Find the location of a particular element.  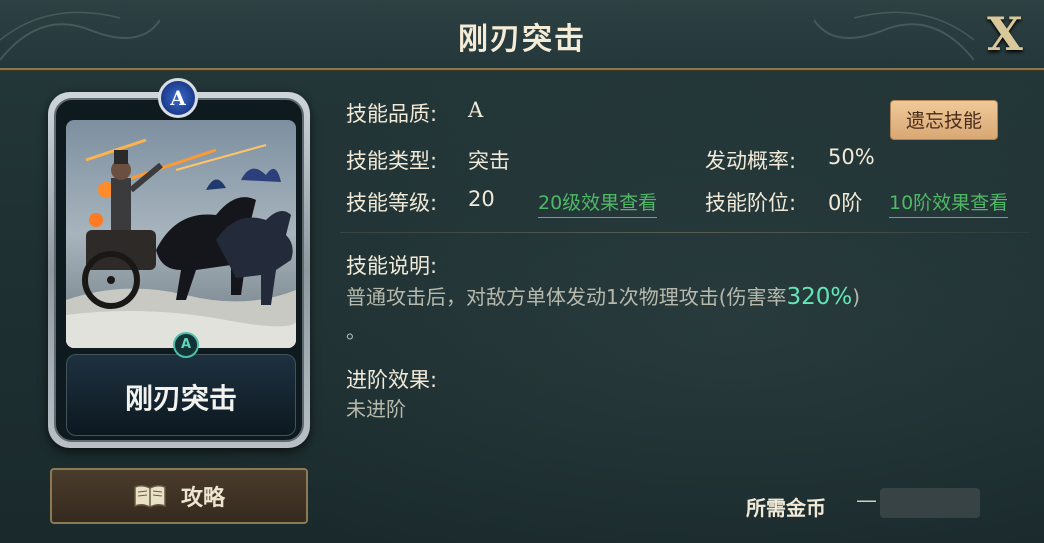

tier-label: 技能阶位: is located at coordinates (751, 203).